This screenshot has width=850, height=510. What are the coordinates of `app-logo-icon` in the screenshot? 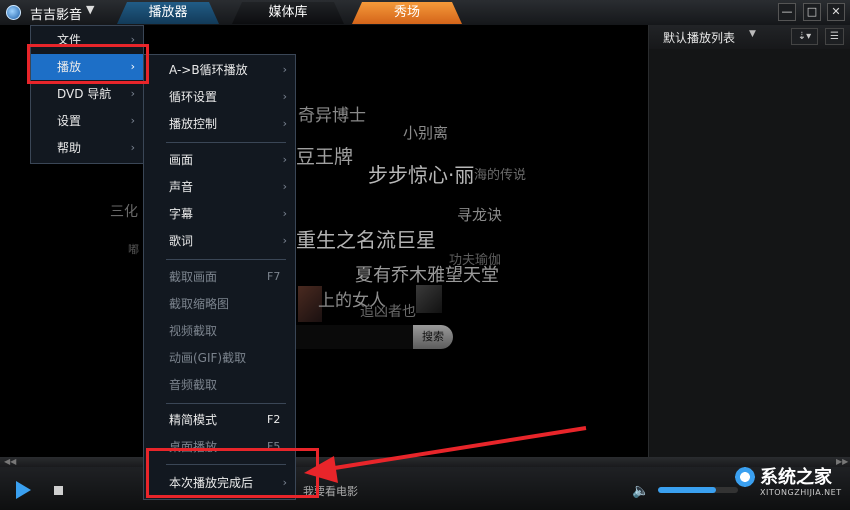 It's located at (13, 12).